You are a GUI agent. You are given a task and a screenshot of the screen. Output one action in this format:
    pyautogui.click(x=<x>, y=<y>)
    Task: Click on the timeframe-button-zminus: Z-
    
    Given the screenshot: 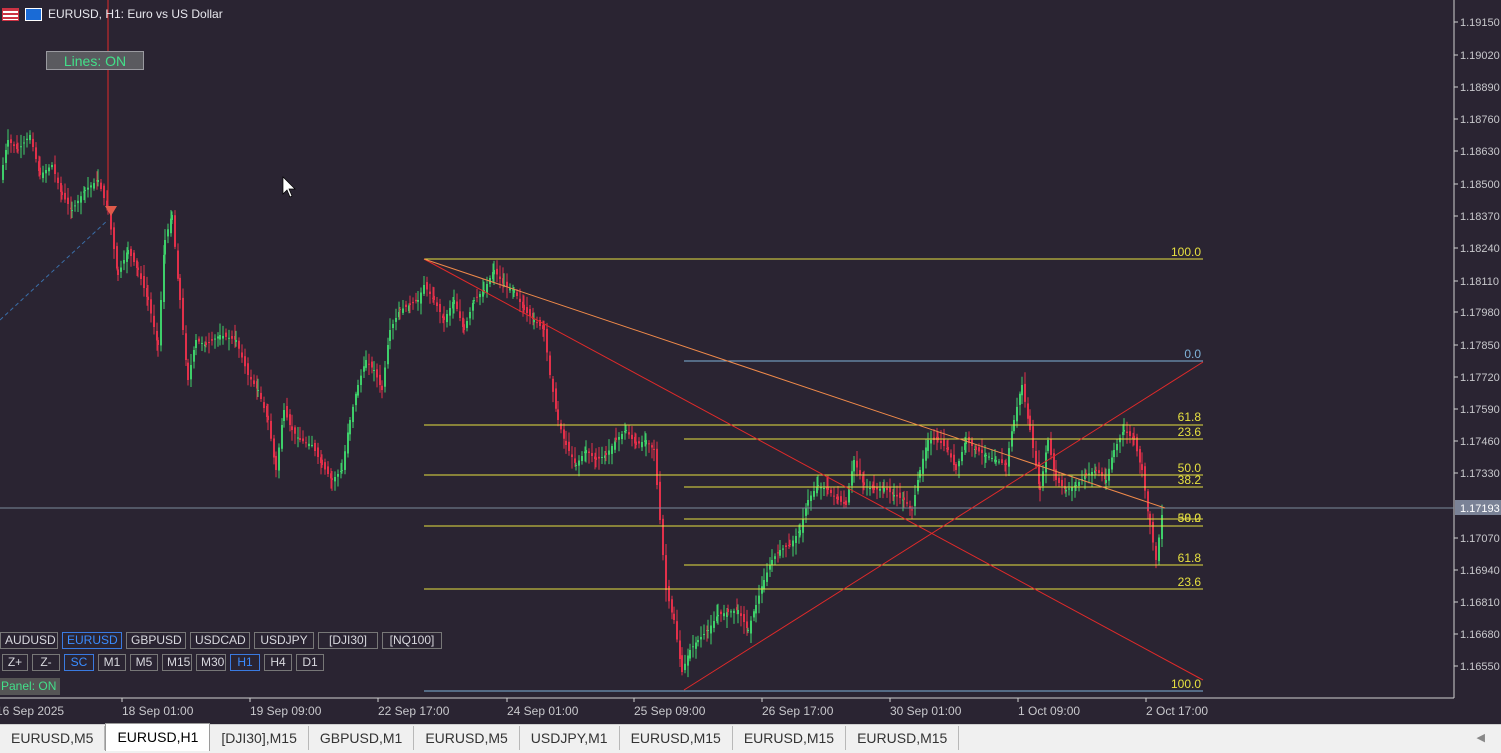 What is the action you would take?
    pyautogui.click(x=46, y=662)
    